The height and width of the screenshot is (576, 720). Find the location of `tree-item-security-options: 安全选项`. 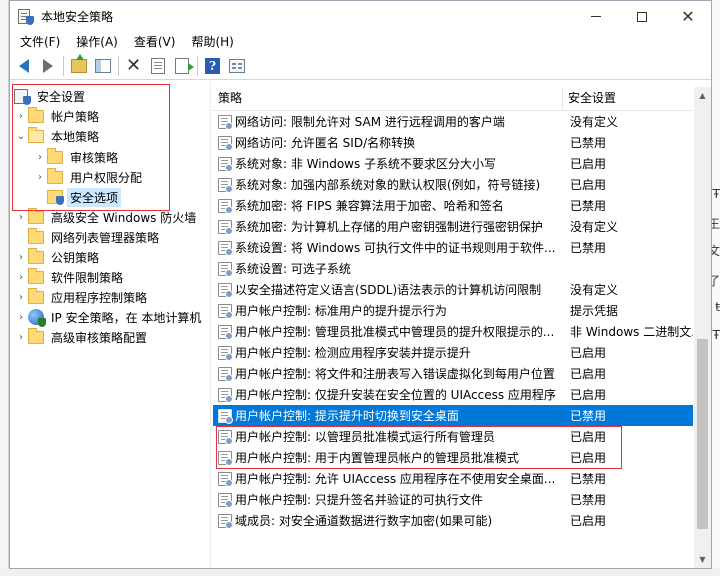

tree-item-security-options: 安全选项 is located at coordinates (77, 197).